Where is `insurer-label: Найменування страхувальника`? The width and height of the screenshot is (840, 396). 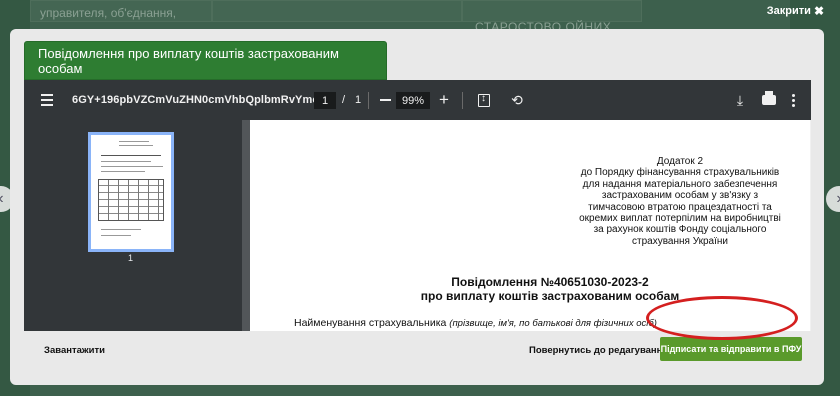 insurer-label: Найменування страхувальника is located at coordinates (370, 323).